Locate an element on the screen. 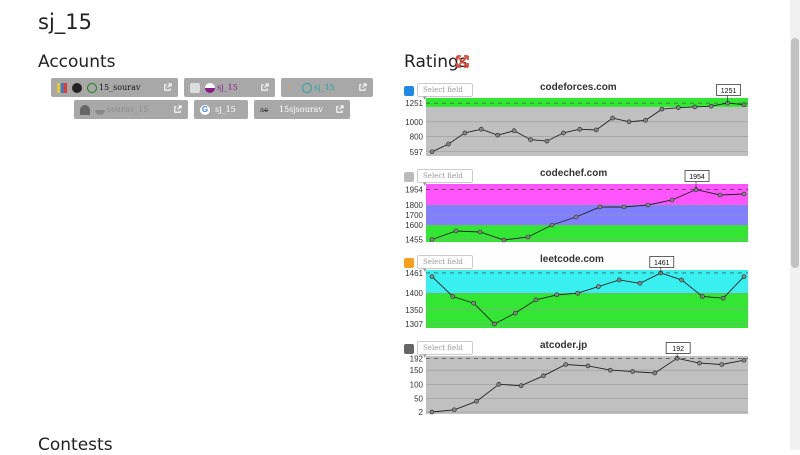  y-tick-label: 1600 is located at coordinates (414, 225).